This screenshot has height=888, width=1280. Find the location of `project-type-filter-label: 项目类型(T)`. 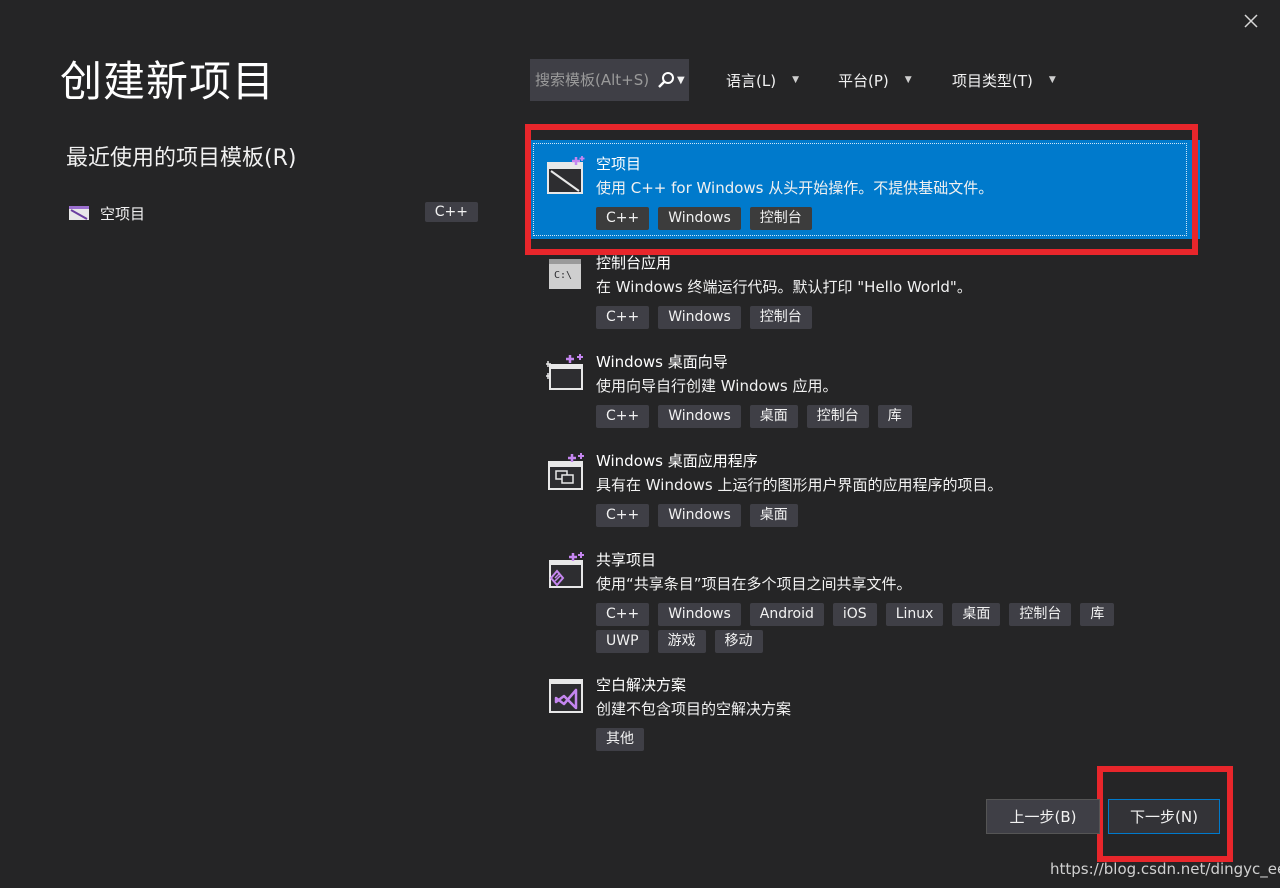

project-type-filter-label: 项目类型(T) is located at coordinates (992, 80).